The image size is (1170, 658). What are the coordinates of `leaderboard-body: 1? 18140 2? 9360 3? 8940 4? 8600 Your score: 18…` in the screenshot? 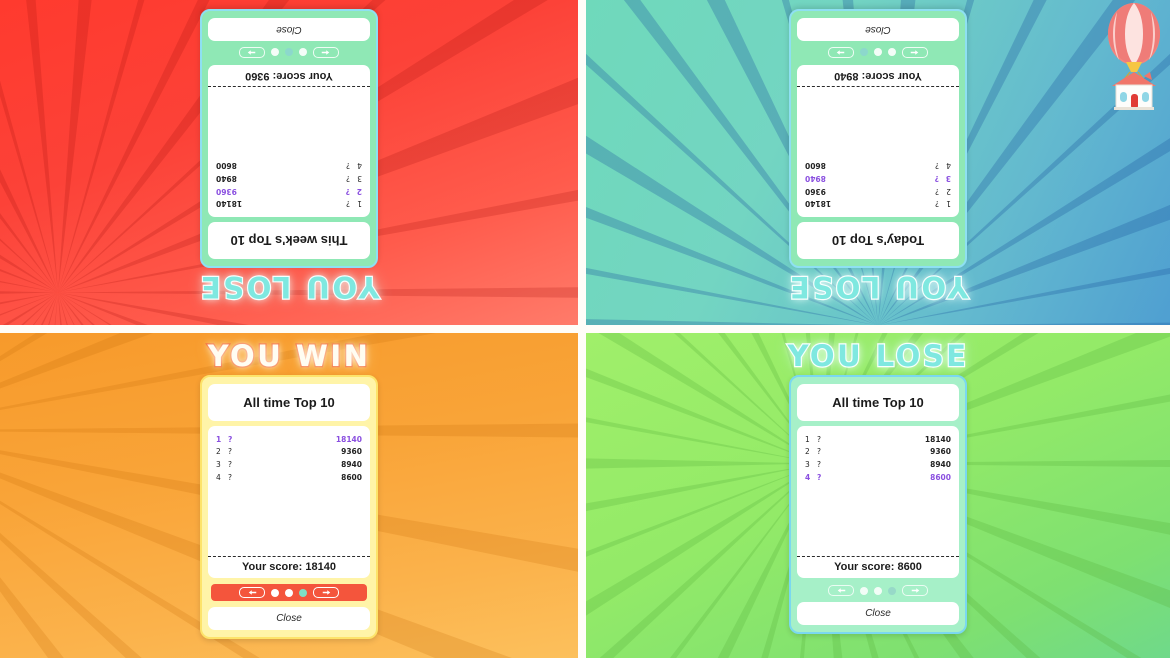 It's located at (289, 502).